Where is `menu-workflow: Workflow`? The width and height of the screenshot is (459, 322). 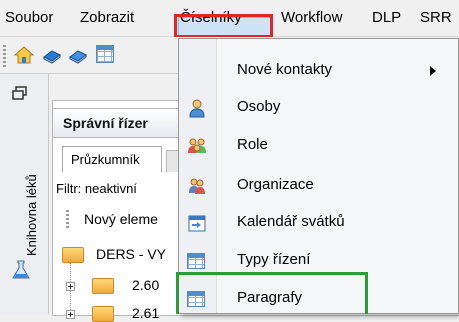 menu-workflow: Workflow is located at coordinates (311, 17).